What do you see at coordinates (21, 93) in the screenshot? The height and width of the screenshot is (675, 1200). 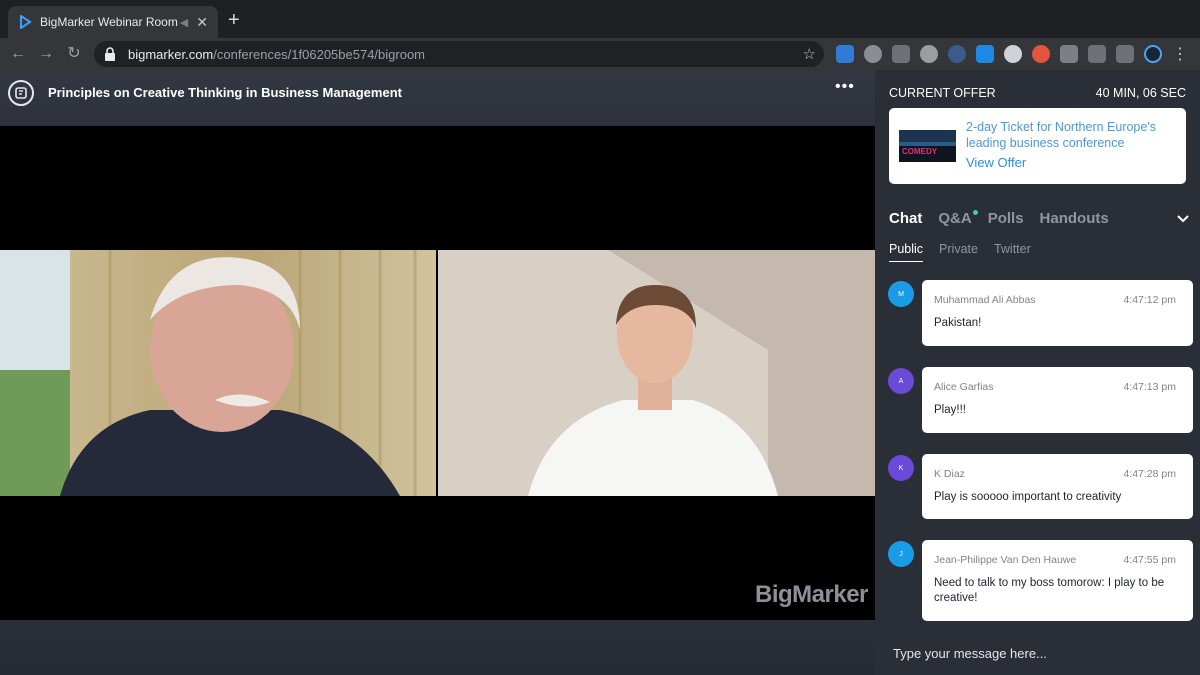 I see `bigmarker-logo-icon` at bounding box center [21, 93].